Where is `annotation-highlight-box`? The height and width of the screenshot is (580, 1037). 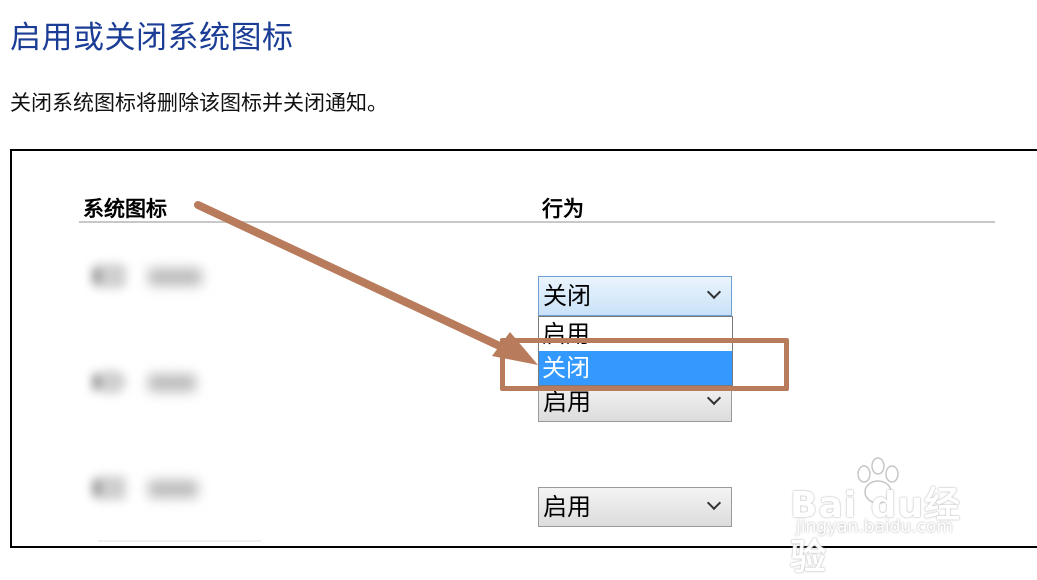 annotation-highlight-box is located at coordinates (644, 364).